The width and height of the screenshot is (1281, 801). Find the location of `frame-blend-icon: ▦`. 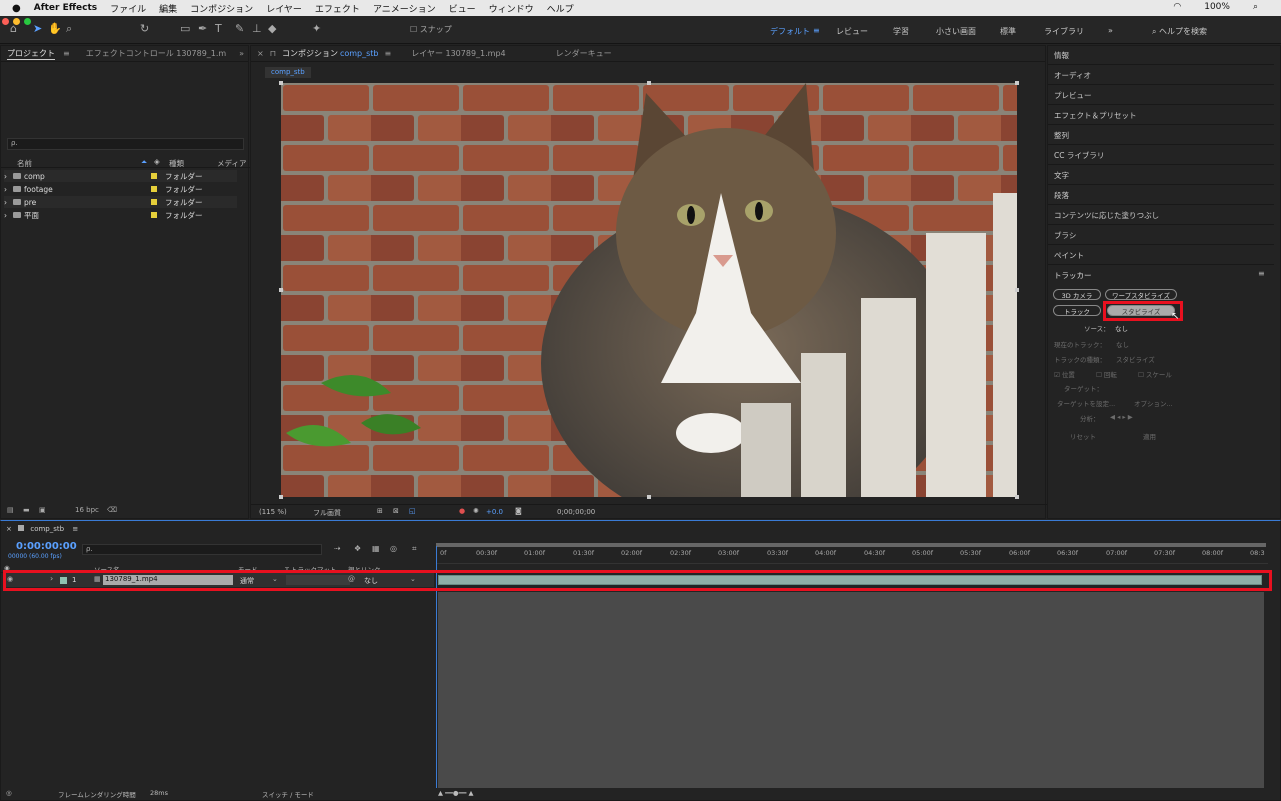

frame-blend-icon: ▦ is located at coordinates (376, 548).